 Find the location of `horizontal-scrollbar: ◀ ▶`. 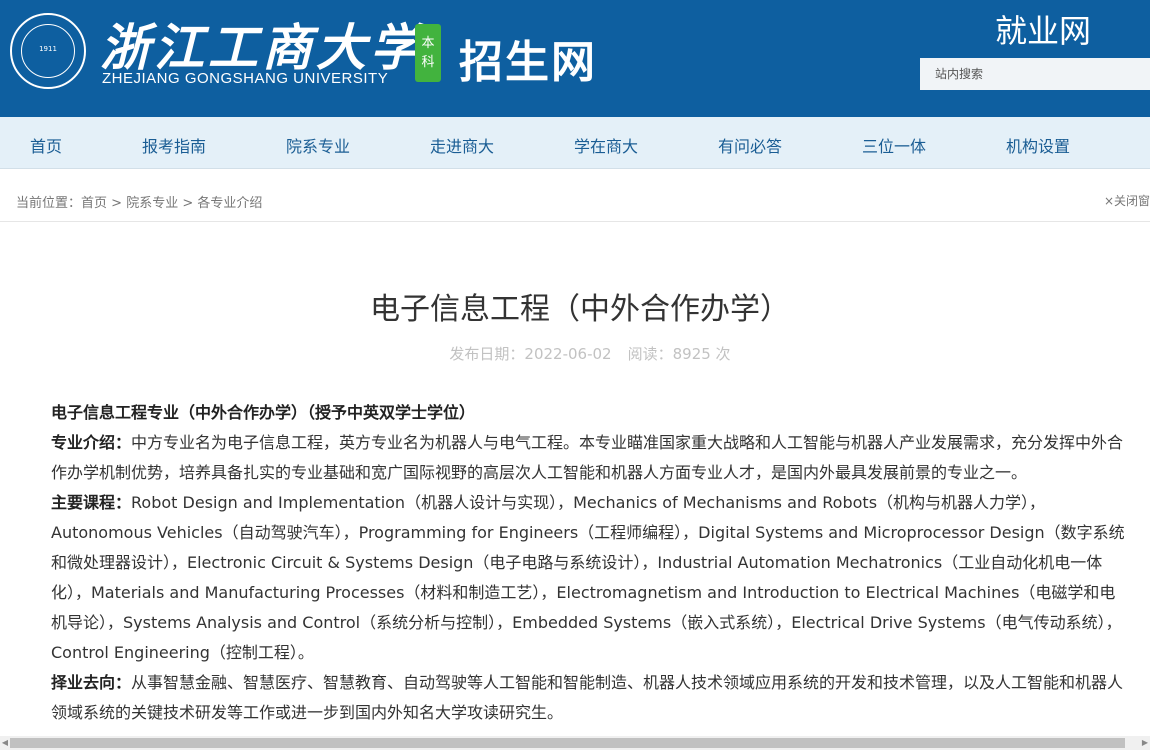

horizontal-scrollbar: ◀ ▶ is located at coordinates (575, 743).